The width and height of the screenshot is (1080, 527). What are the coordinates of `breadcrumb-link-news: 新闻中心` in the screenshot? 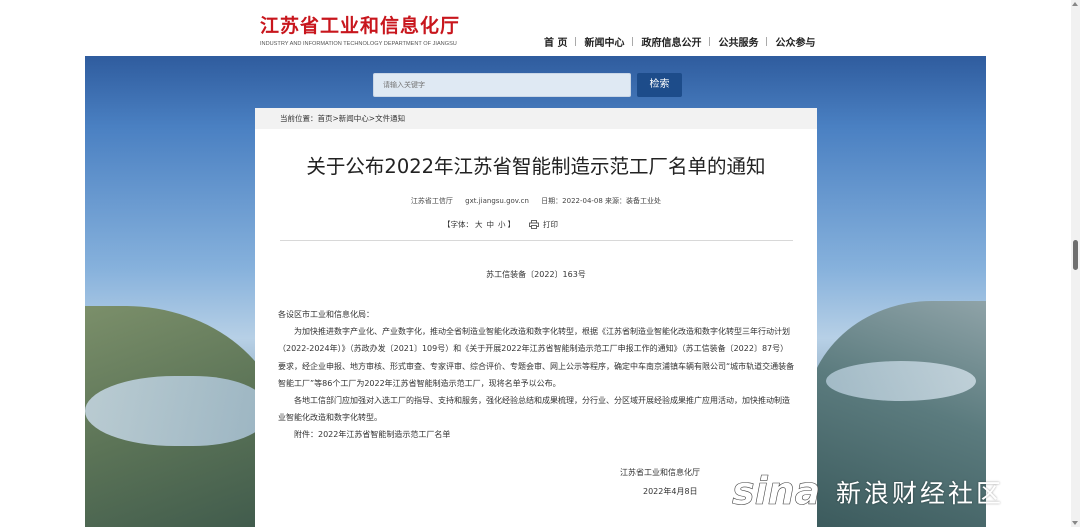 It's located at (354, 118).